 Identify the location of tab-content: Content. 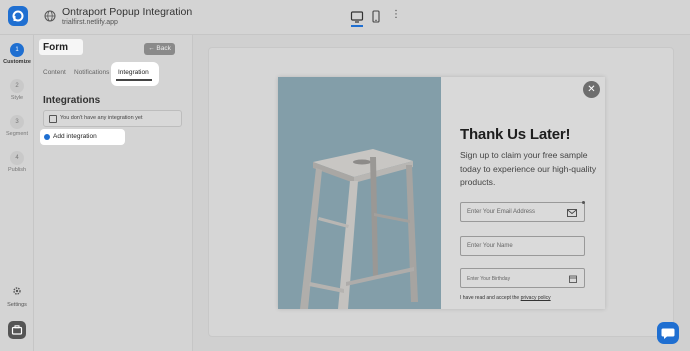
(54, 72).